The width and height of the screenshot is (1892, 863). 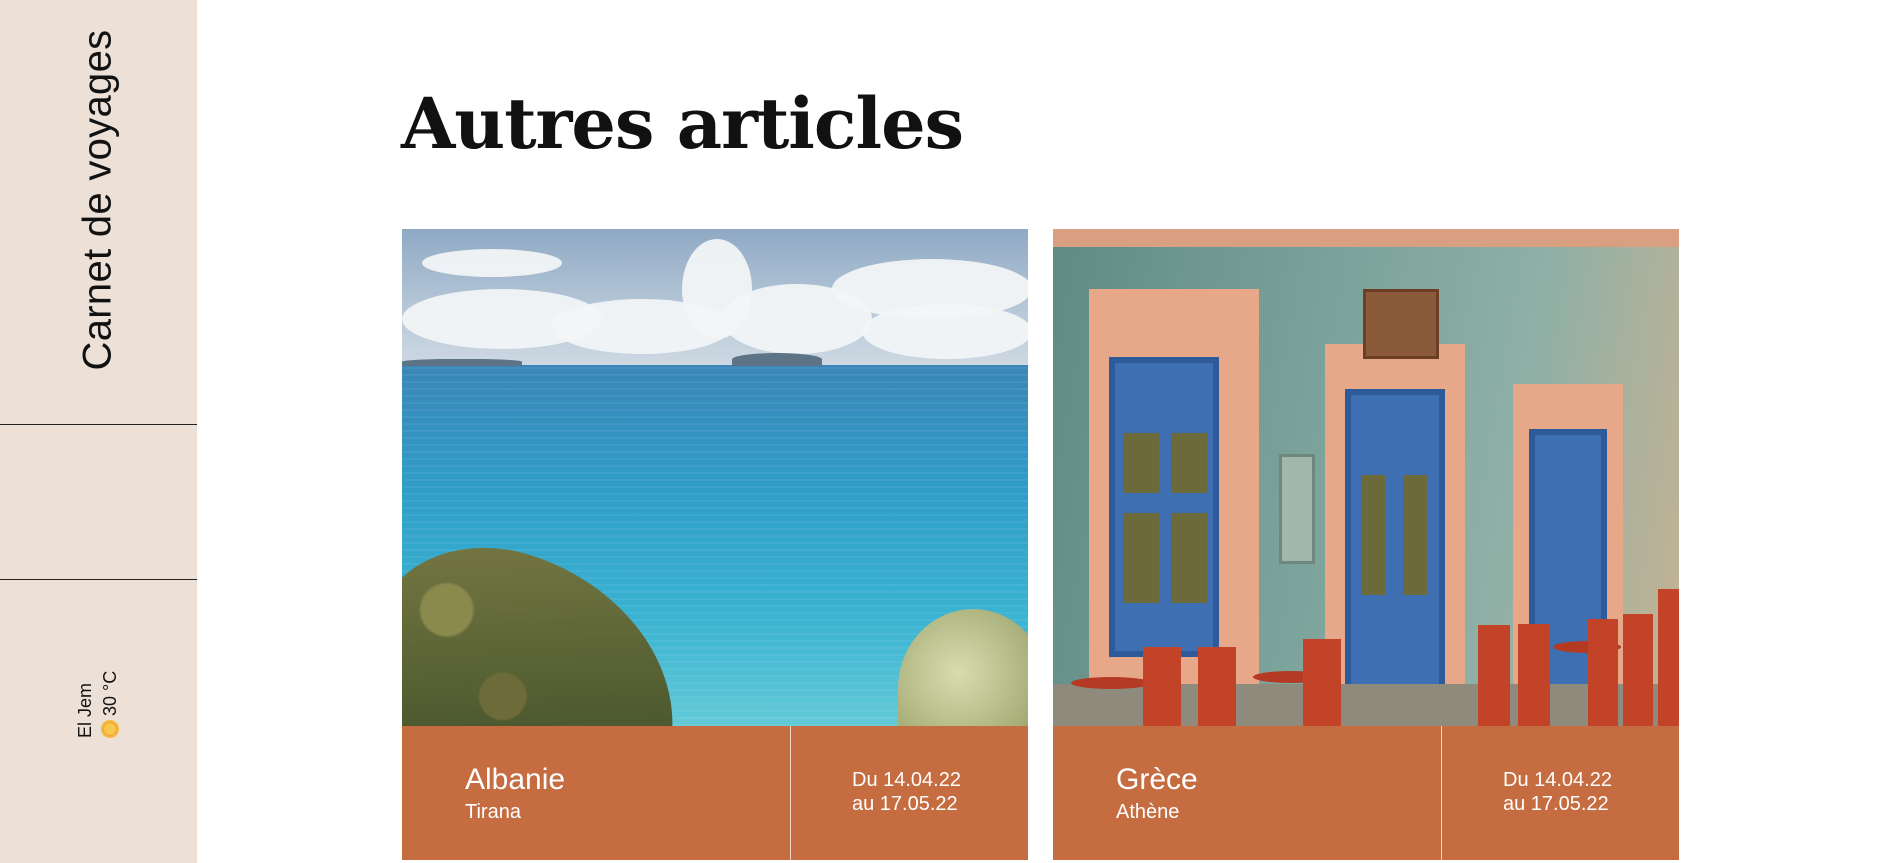 I want to click on weather-widget: El Jem 30 °C, so click(x=98, y=688).